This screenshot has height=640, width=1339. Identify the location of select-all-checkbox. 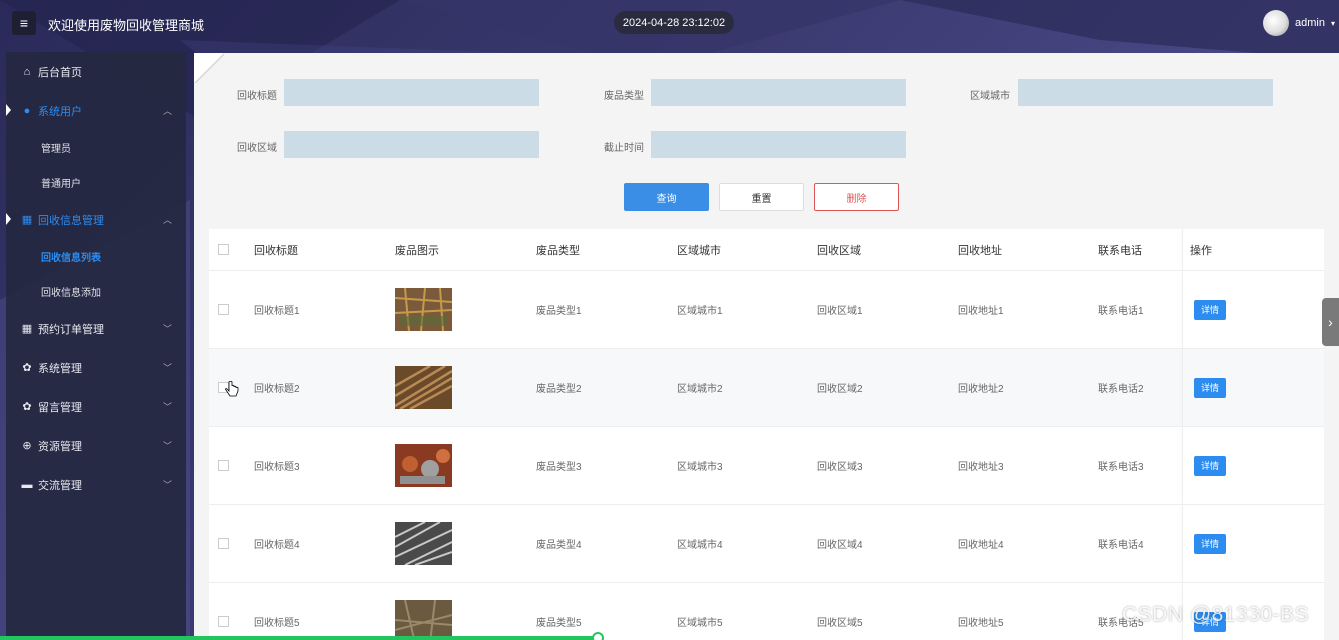
(223, 249).